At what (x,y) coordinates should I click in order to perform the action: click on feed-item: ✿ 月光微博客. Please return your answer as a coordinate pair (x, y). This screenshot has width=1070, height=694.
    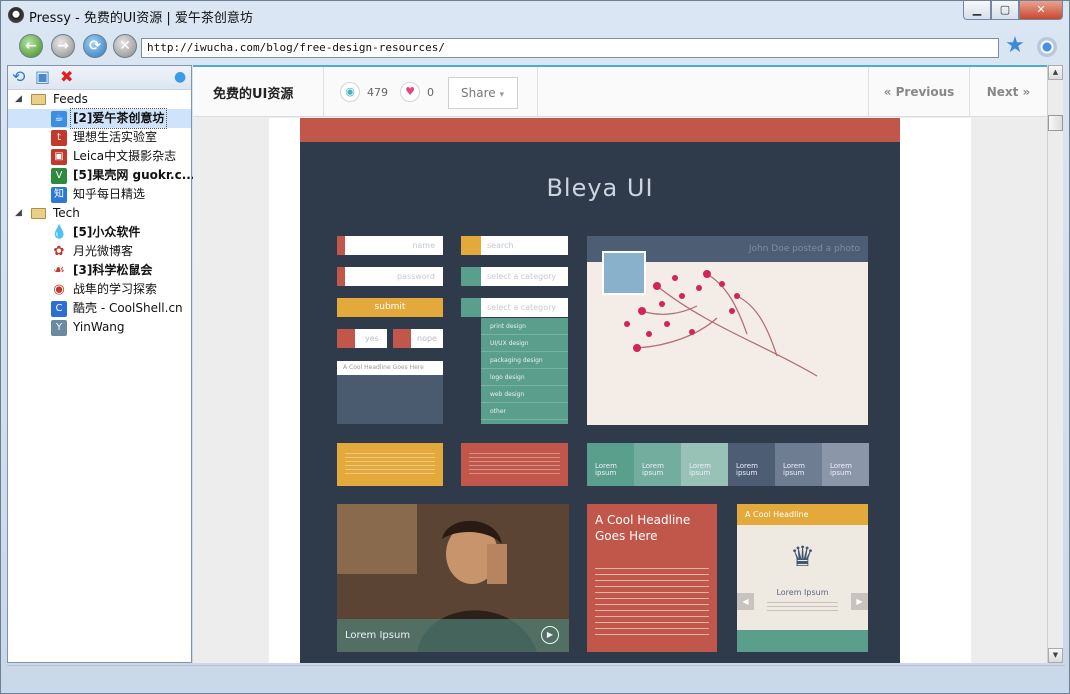
    Looking at the image, I should click on (99, 251).